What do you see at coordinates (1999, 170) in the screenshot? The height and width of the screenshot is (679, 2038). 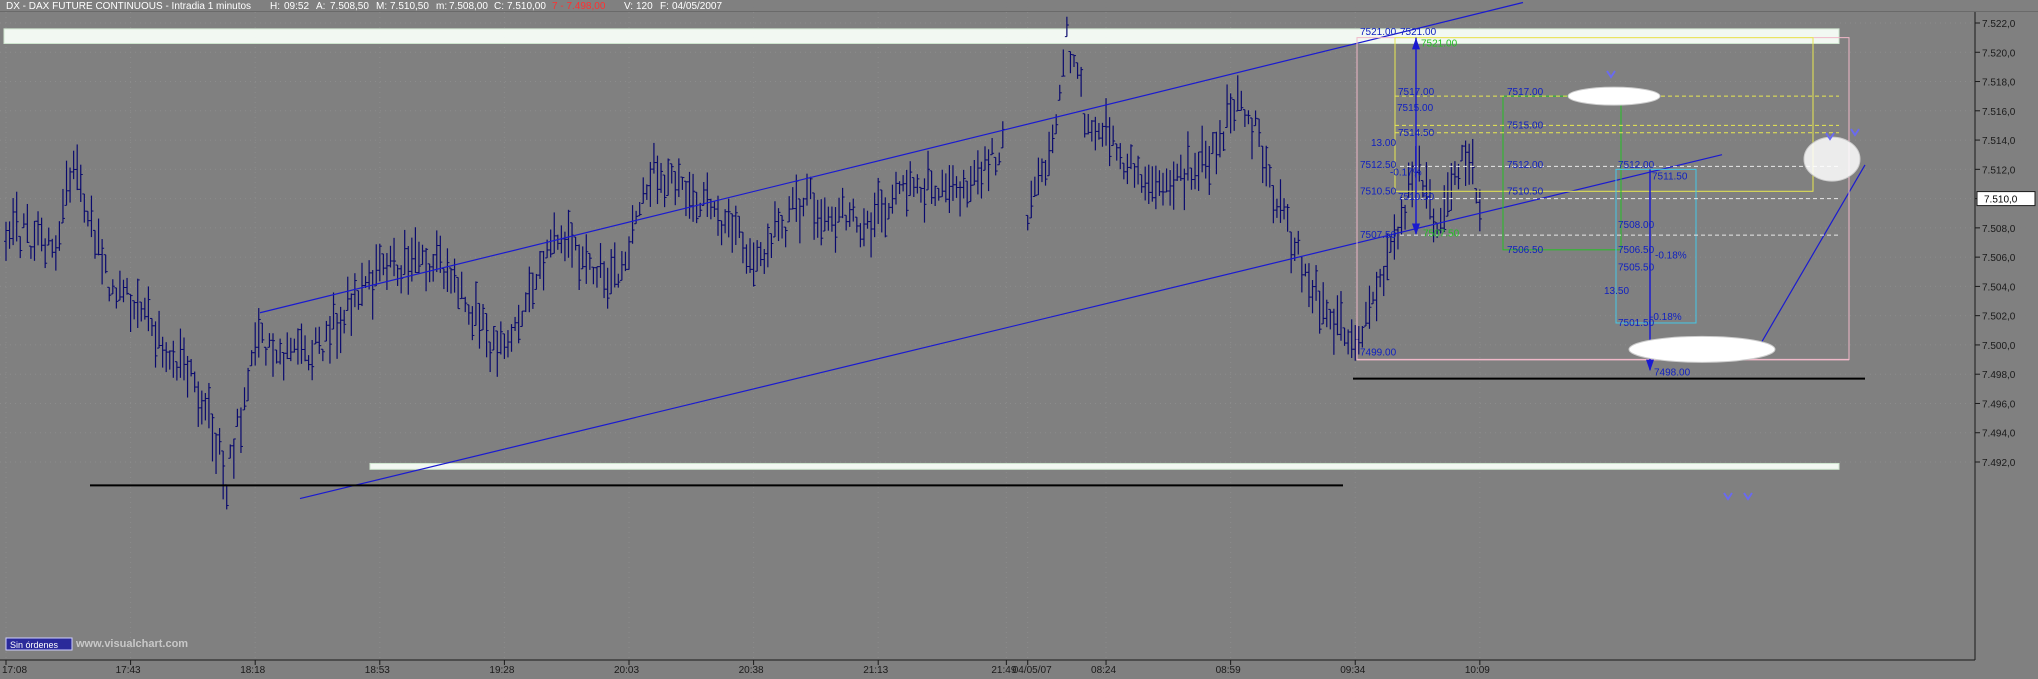 I see `y-tick-label: 7.512,0` at bounding box center [1999, 170].